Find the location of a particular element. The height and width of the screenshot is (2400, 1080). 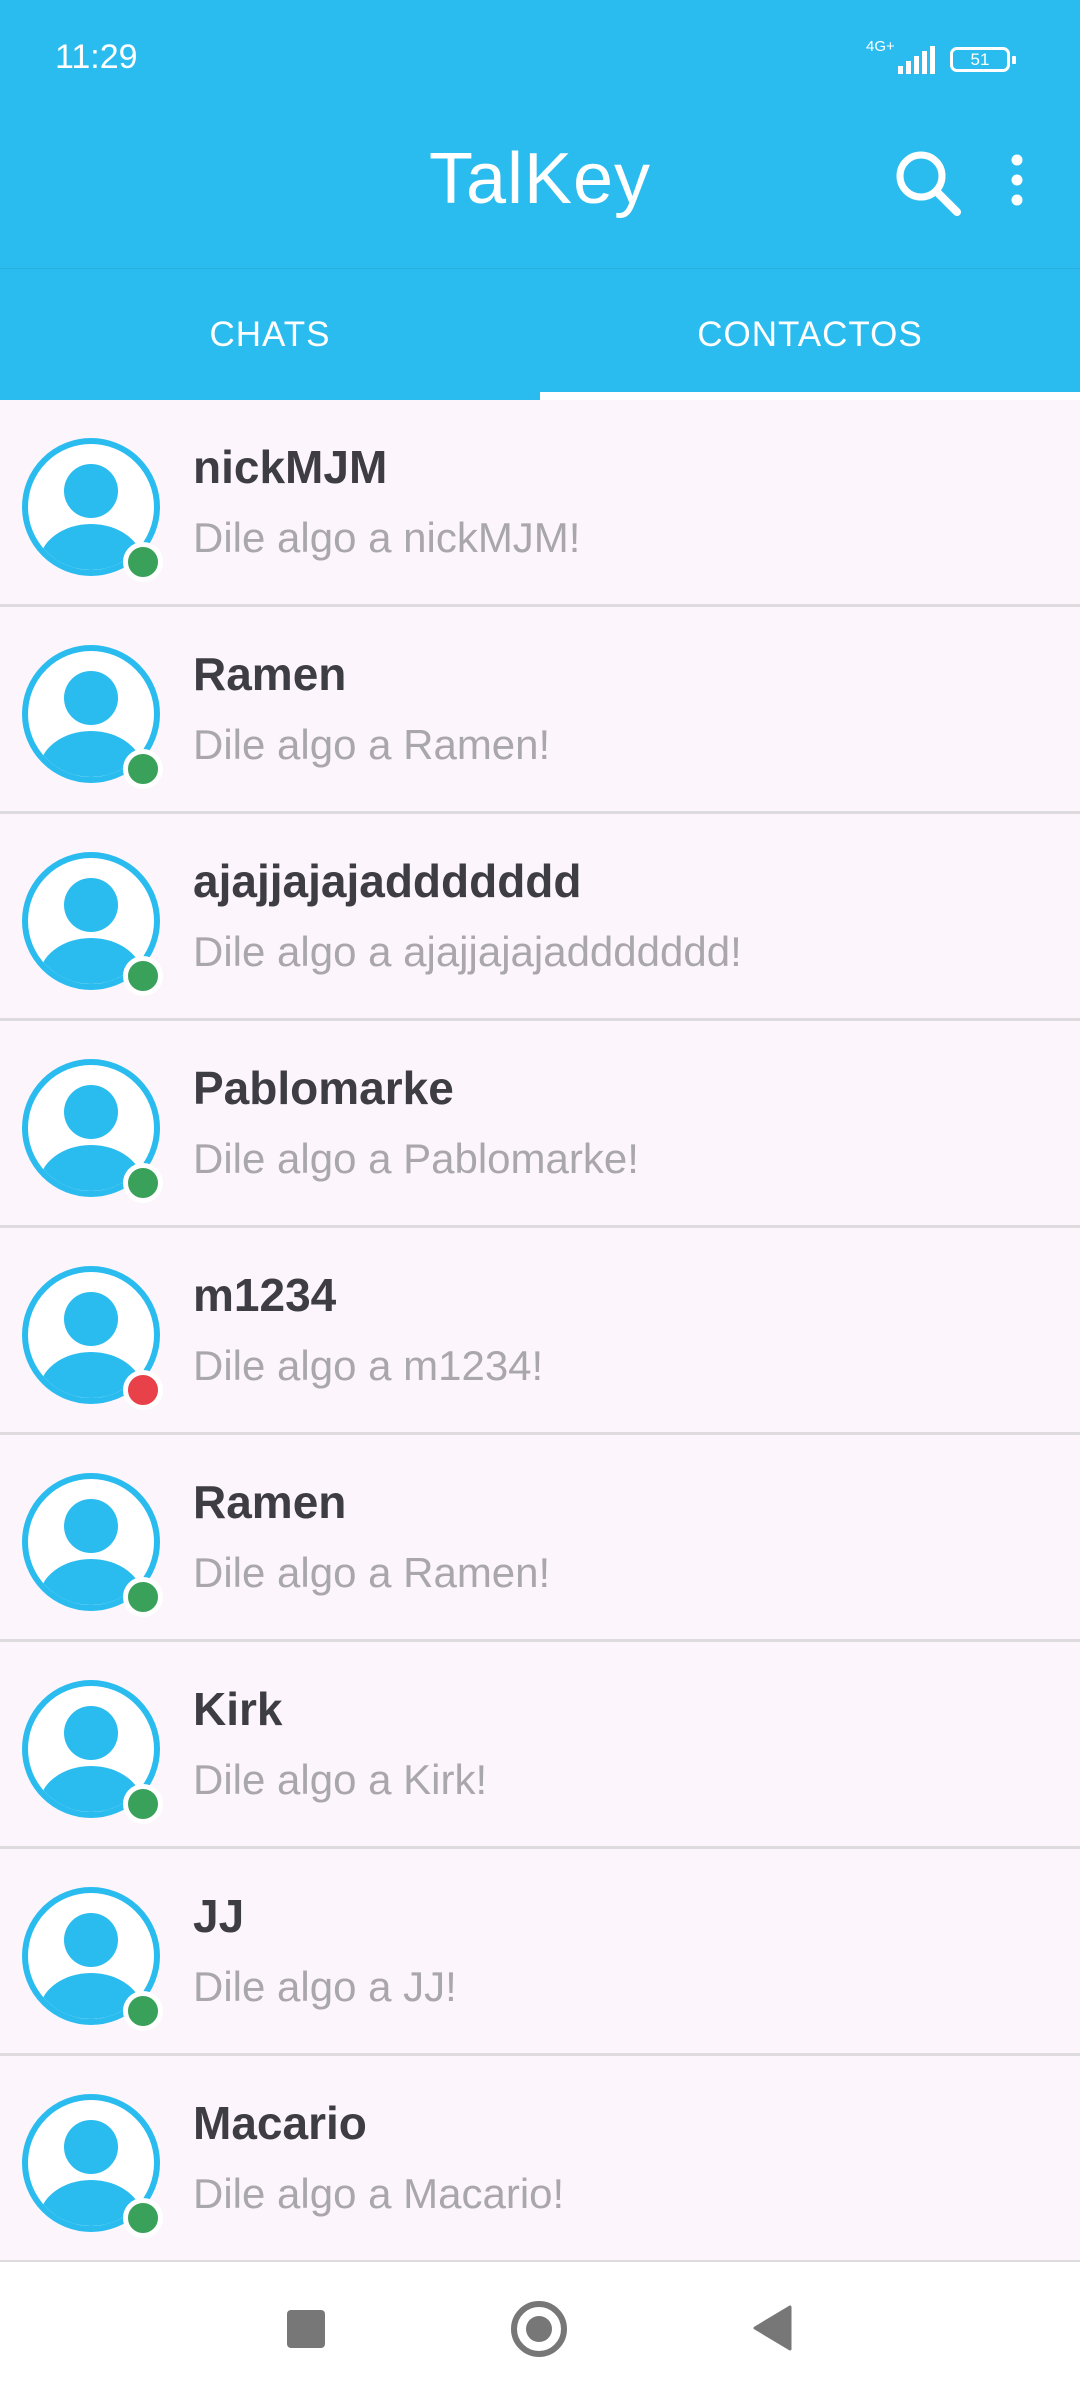

contact-name: Pablomarke is located at coordinates (323, 1088).